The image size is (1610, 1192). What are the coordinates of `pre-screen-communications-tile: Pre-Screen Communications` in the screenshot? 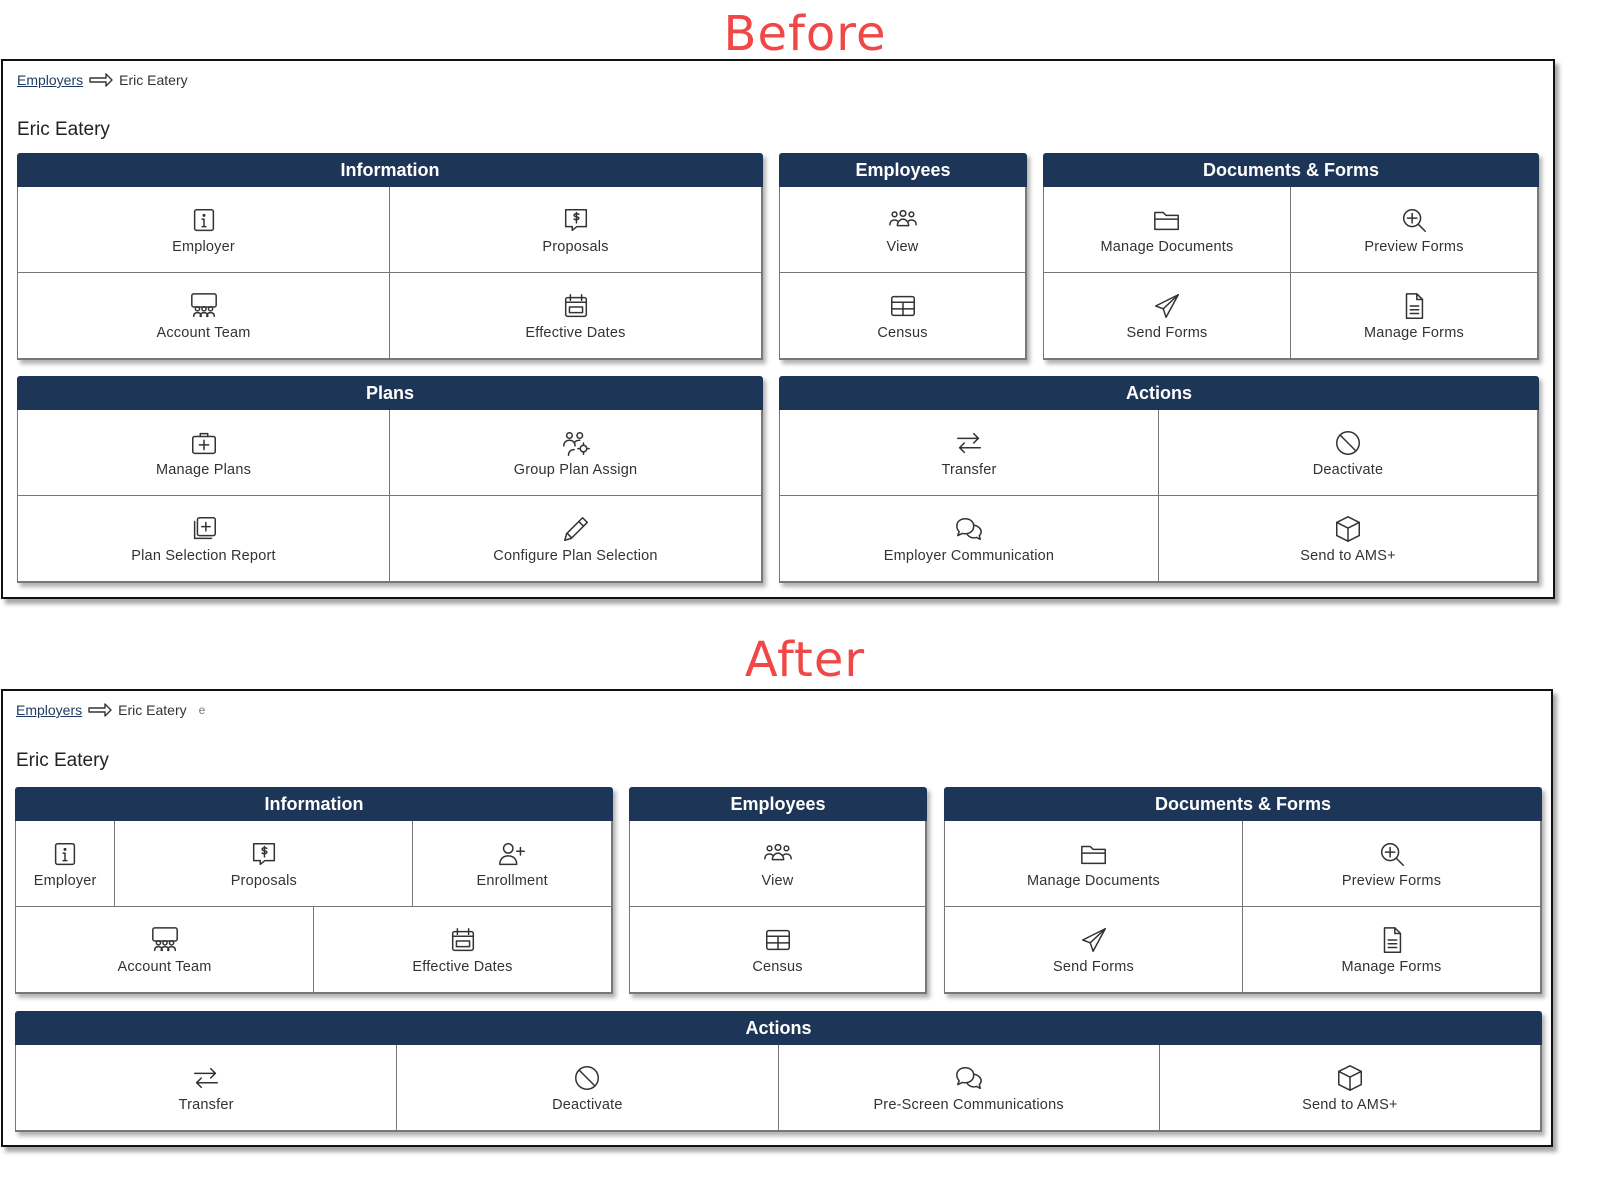 It's located at (969, 1088).